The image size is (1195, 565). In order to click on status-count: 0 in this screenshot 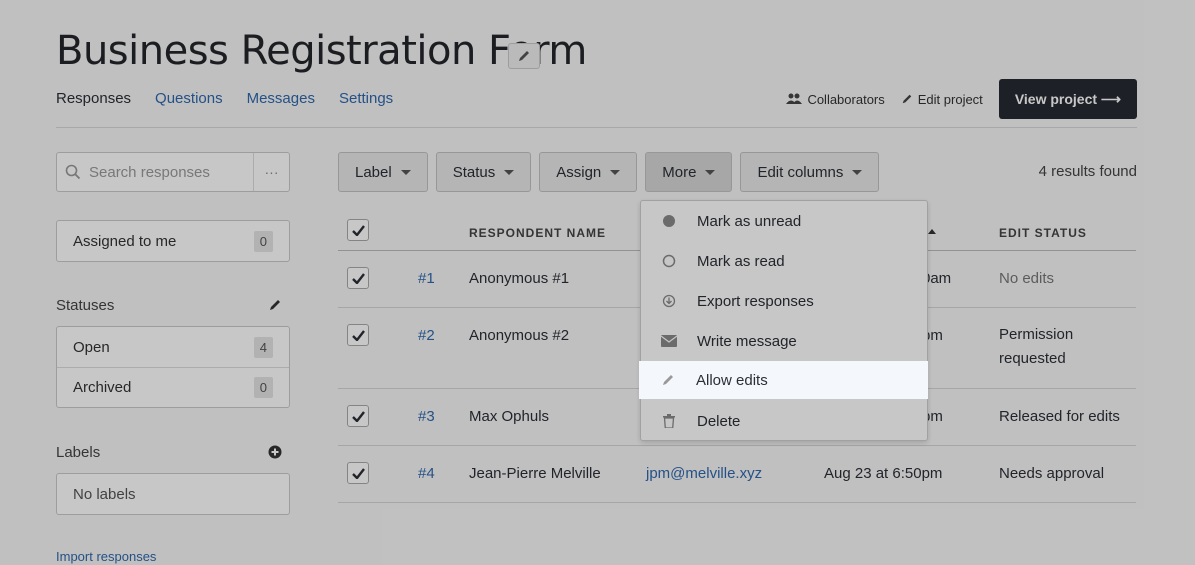, I will do `click(263, 387)`.